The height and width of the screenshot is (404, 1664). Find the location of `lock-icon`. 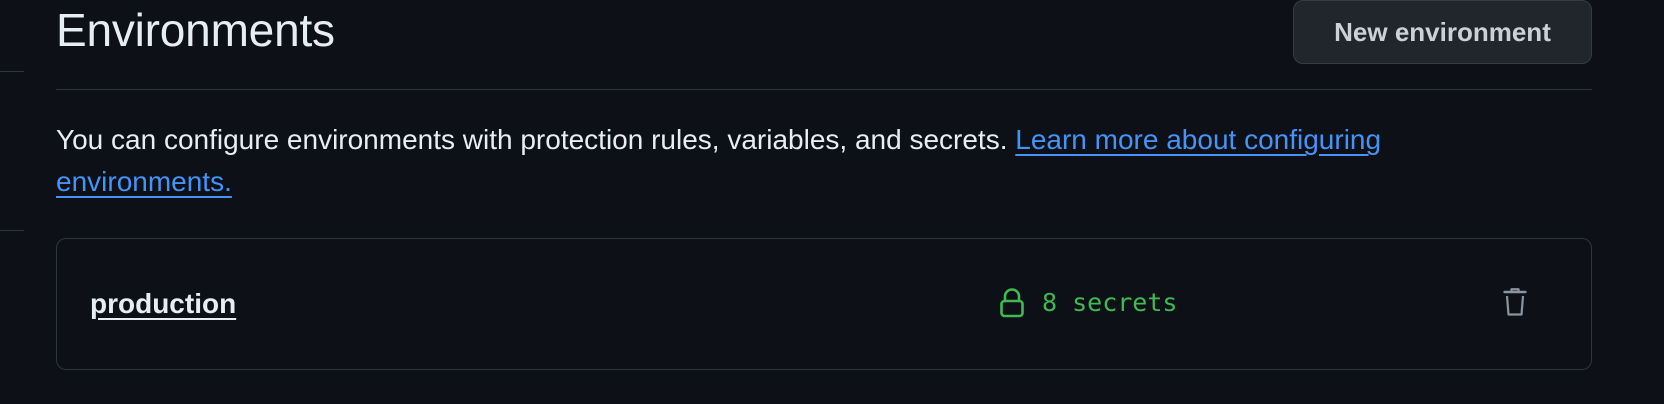

lock-icon is located at coordinates (1012, 303).